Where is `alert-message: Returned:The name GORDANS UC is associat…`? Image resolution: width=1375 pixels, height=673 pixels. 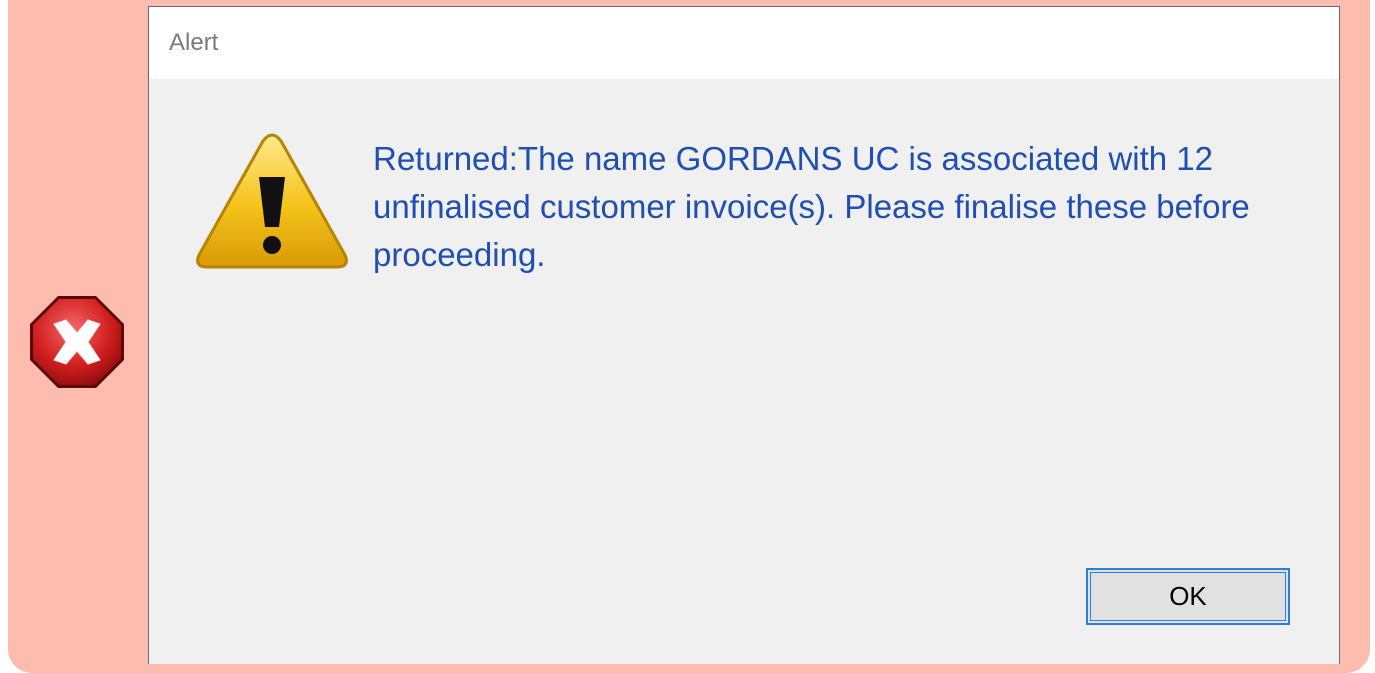 alert-message: Returned:The name GORDANS UC is associat… is located at coordinates (811, 206).